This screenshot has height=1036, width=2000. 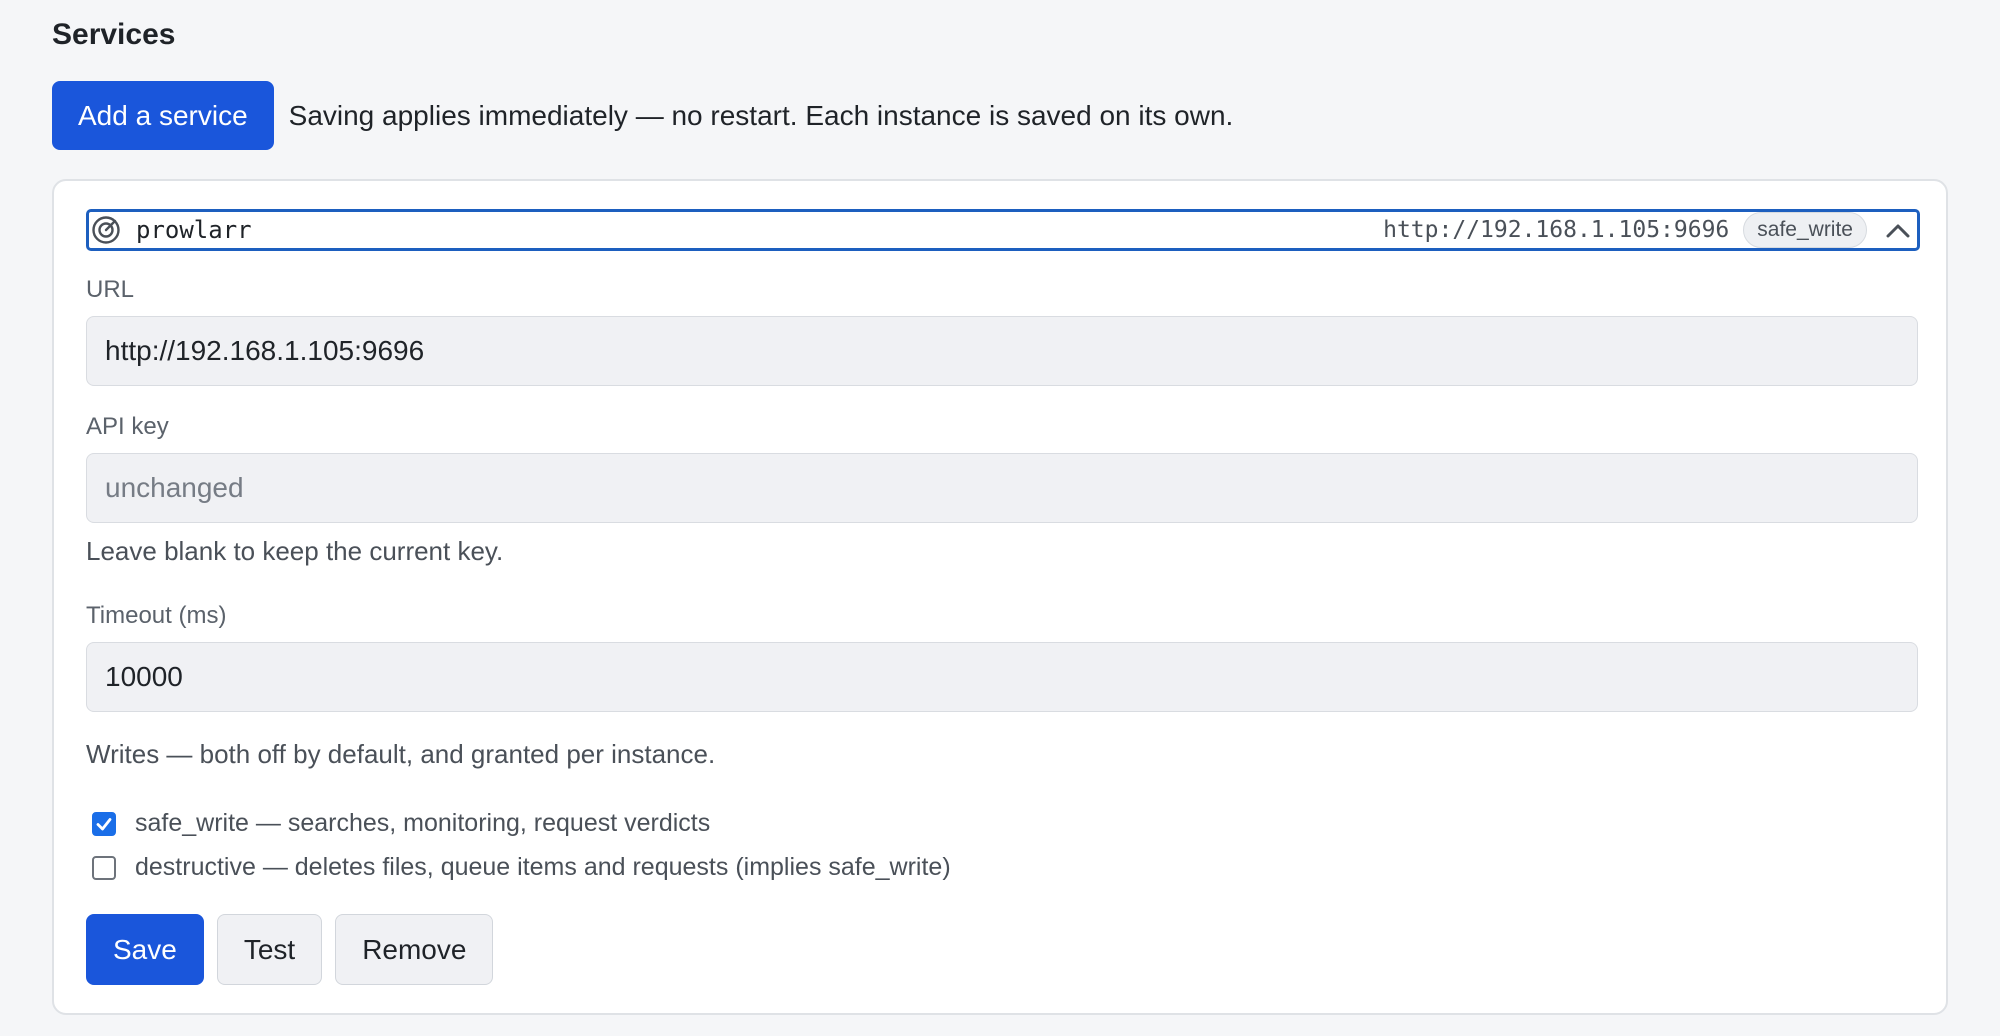 What do you see at coordinates (1898, 230) in the screenshot?
I see `chevron-up-icon` at bounding box center [1898, 230].